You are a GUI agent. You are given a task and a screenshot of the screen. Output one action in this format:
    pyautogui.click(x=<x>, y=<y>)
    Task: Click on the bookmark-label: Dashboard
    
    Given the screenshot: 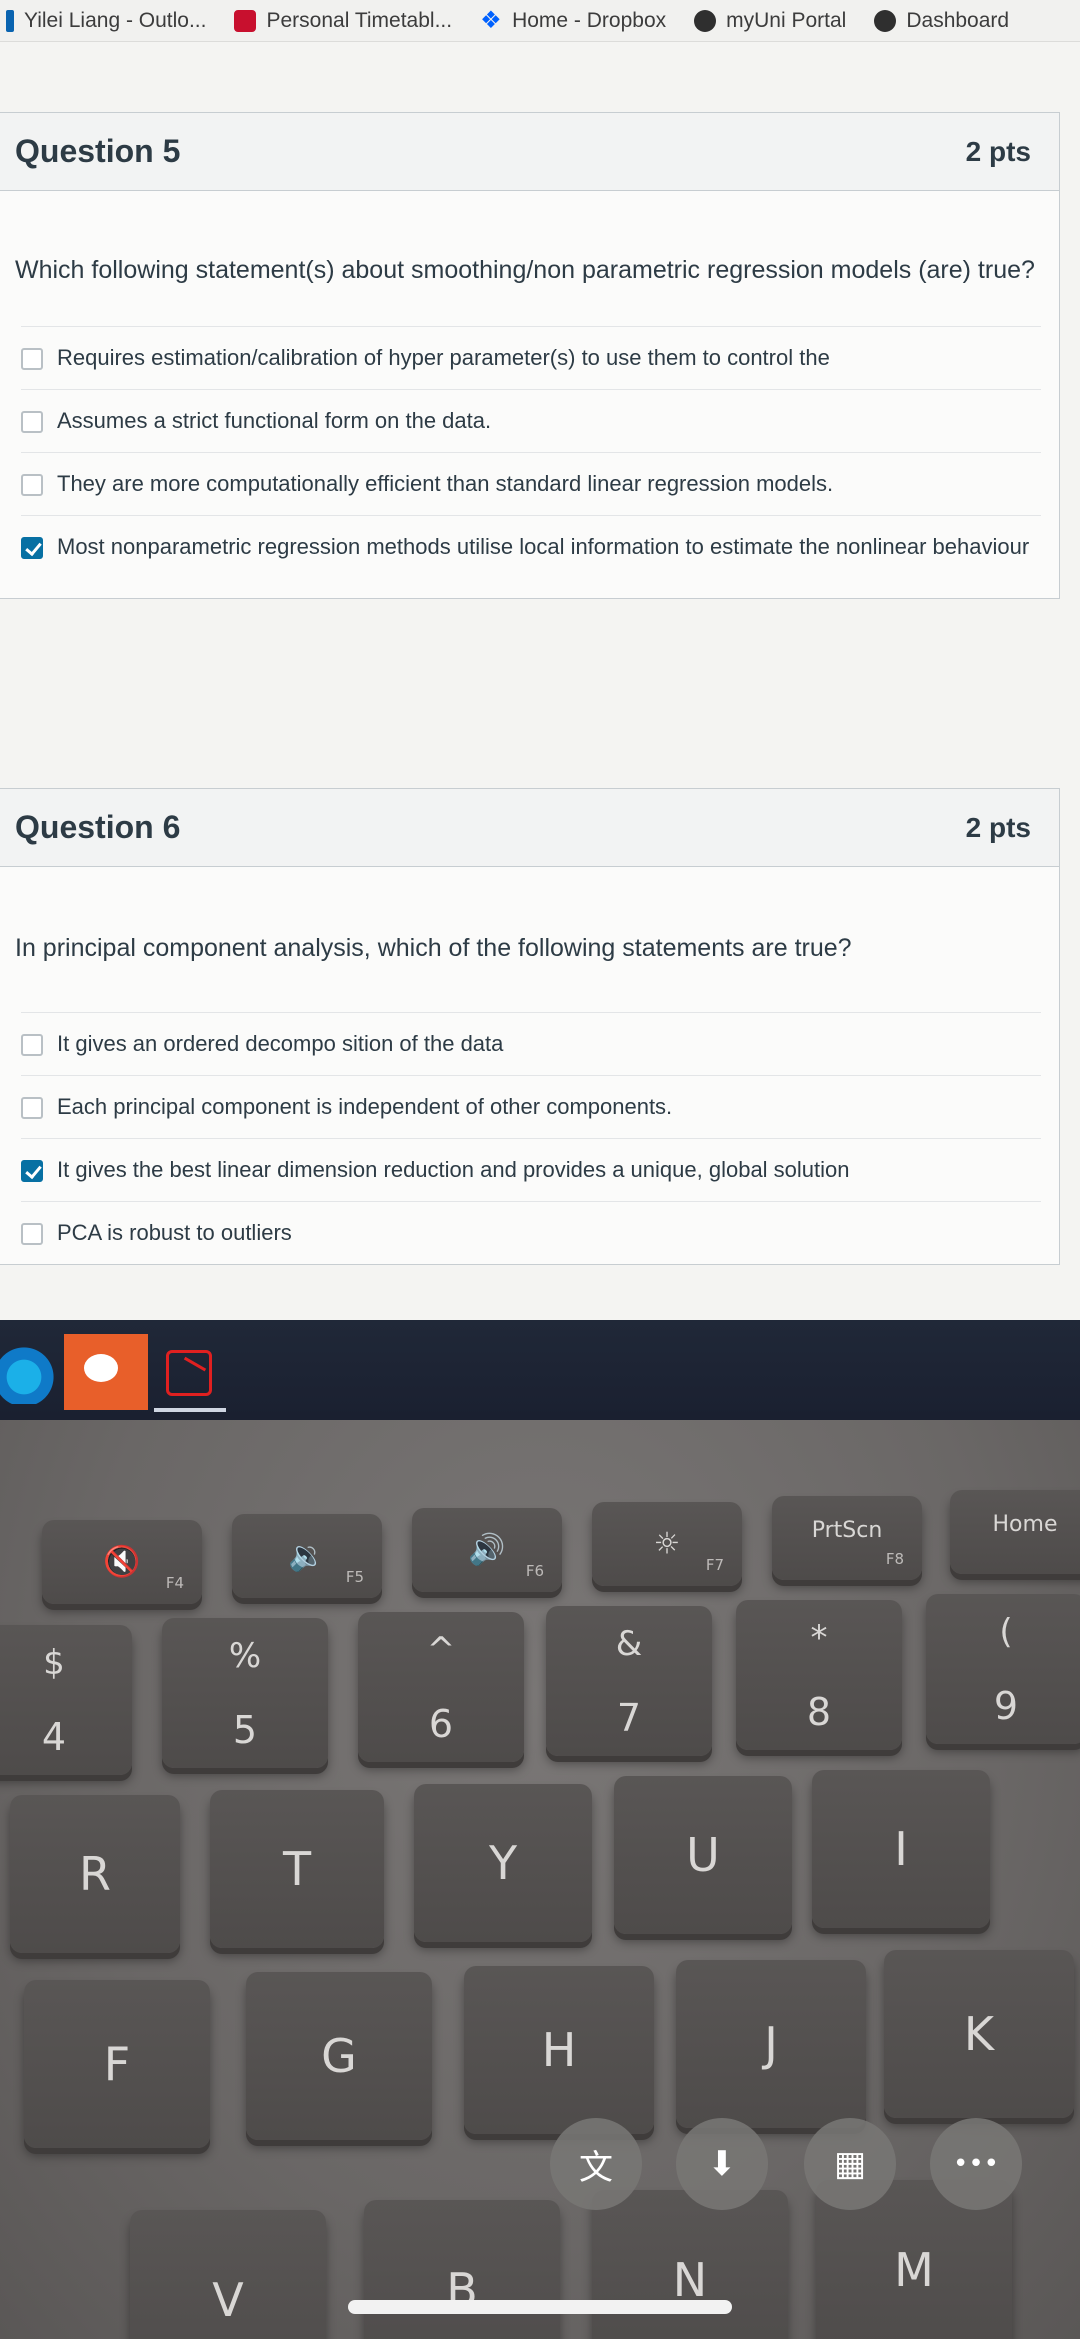 What is the action you would take?
    pyautogui.click(x=958, y=20)
    